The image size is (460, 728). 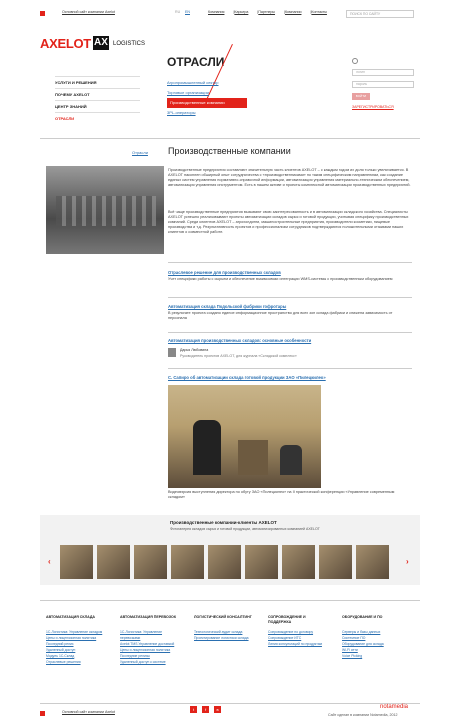 I want to click on register-link: ЗАРЕГИСТРИРОВАТЬСЯ, so click(x=383, y=107).